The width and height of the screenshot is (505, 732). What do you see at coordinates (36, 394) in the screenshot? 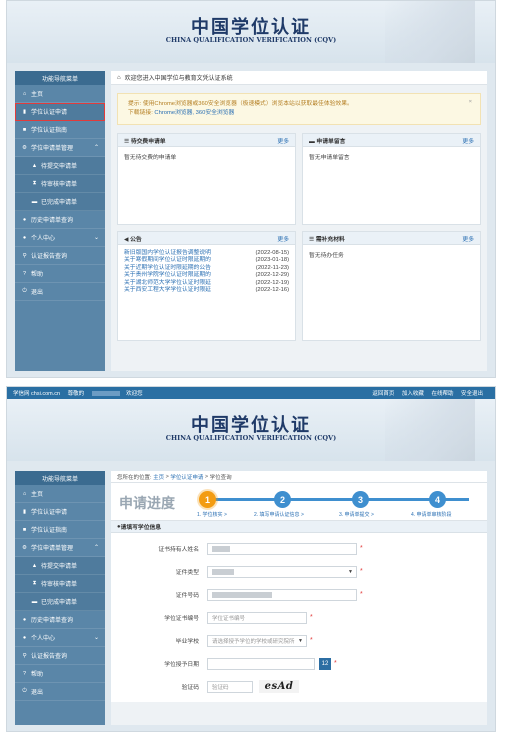
I see `site-name: 学信网 chsi.com.cn` at bounding box center [36, 394].